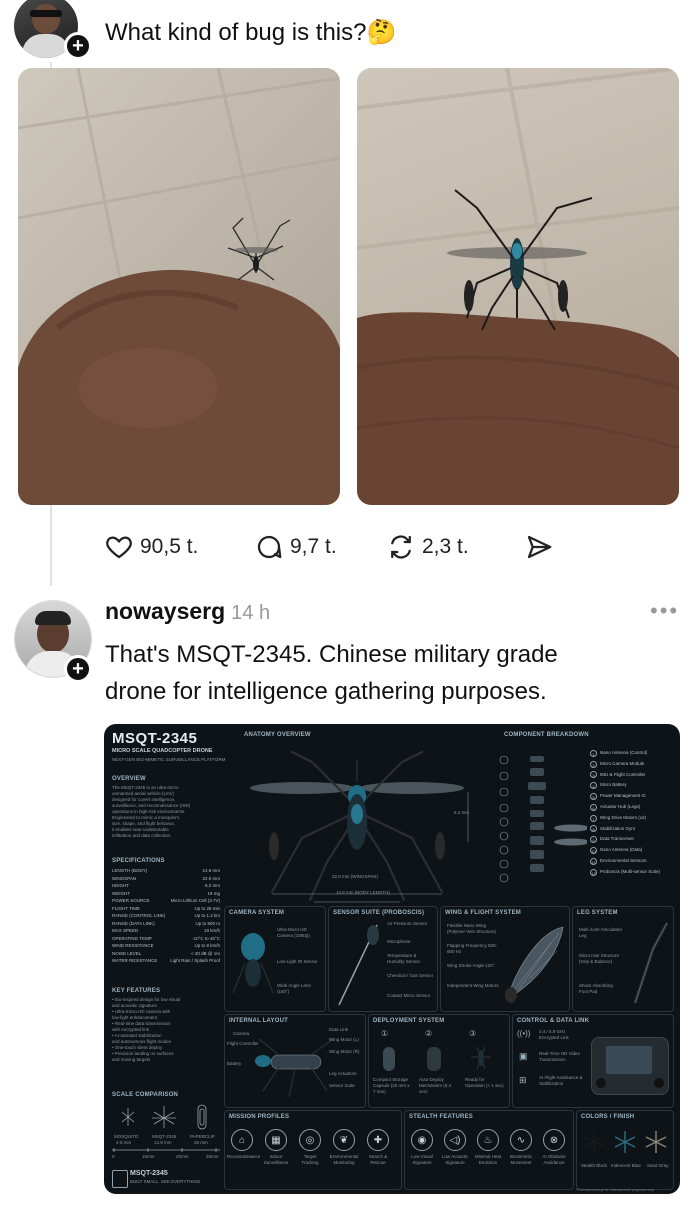 The image size is (700, 1206). I want to click on more-options-button: •••, so click(664, 611).